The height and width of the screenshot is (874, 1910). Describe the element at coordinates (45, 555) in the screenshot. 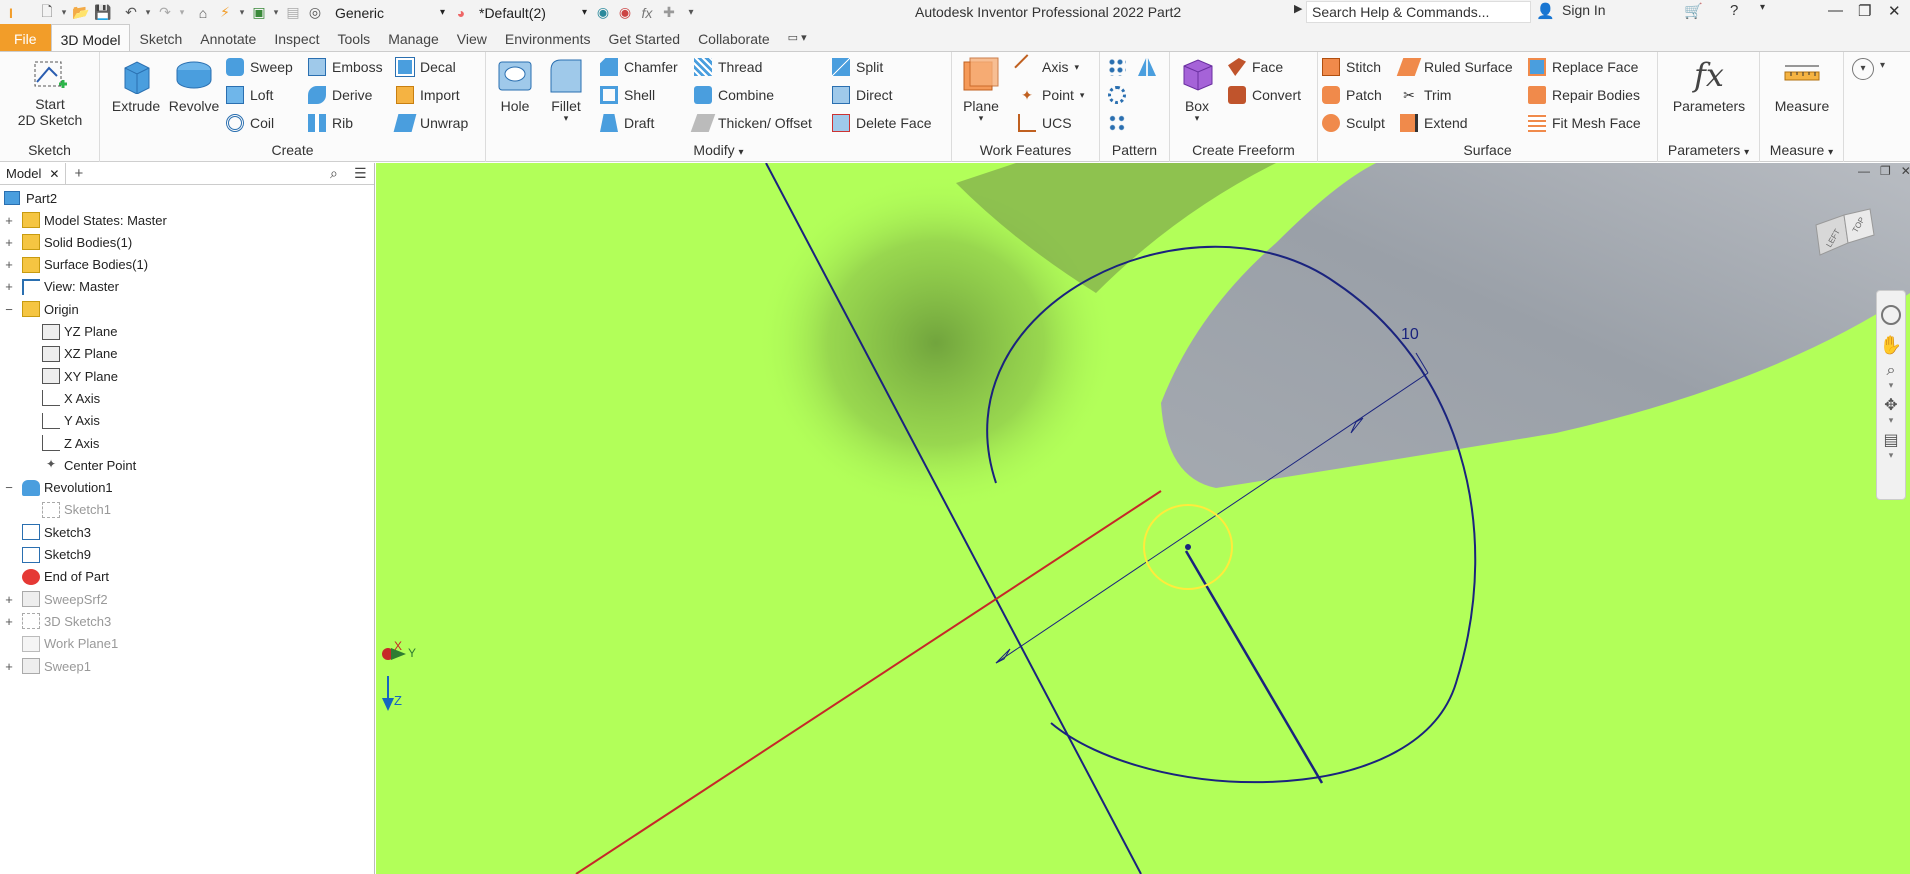

I see `tree-item: Sketch9` at that location.